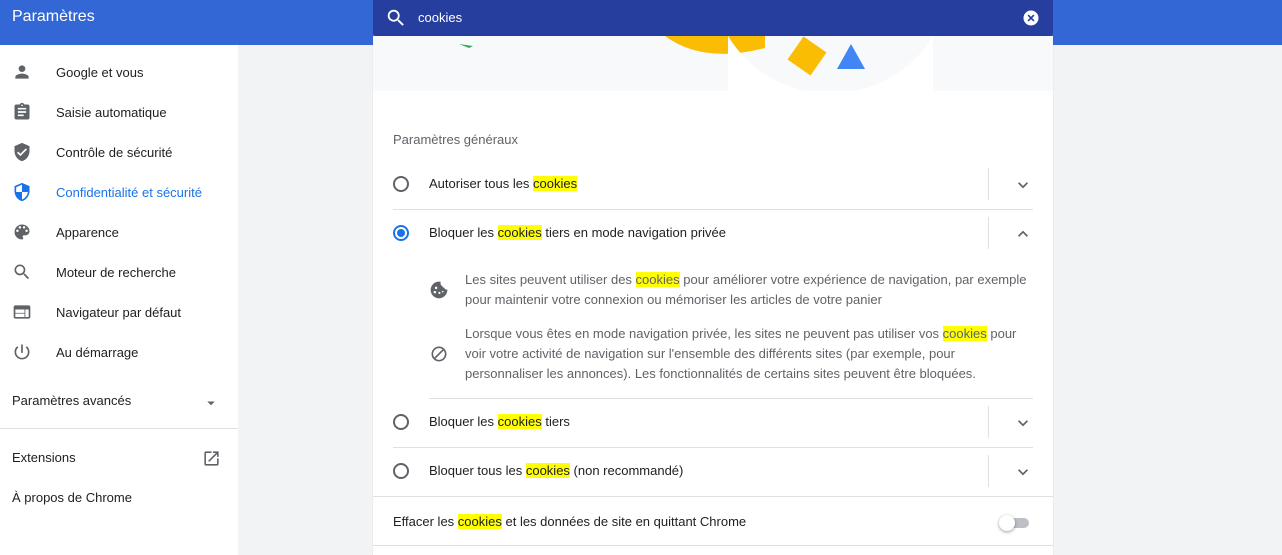 Image resolution: width=1282 pixels, height=555 pixels. What do you see at coordinates (550, 279) in the screenshot?
I see `detail-text-part: Les sites peuvent utiliser des` at bounding box center [550, 279].